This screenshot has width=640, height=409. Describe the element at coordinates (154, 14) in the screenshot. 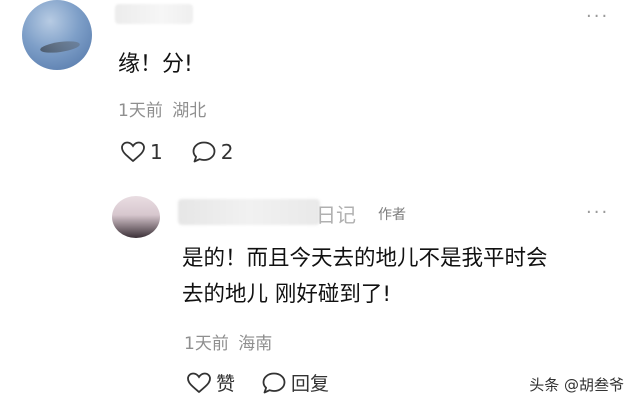

I see `commenter-name-blurred` at that location.